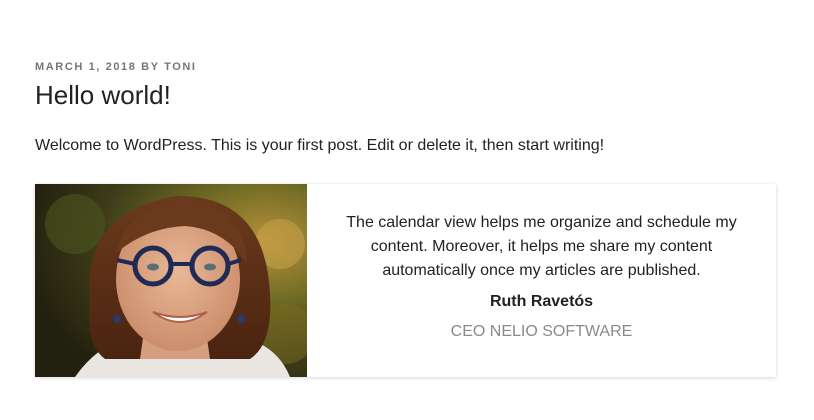 The image size is (814, 420). I want to click on post-date-link: March 1, 2018, so click(86, 67).